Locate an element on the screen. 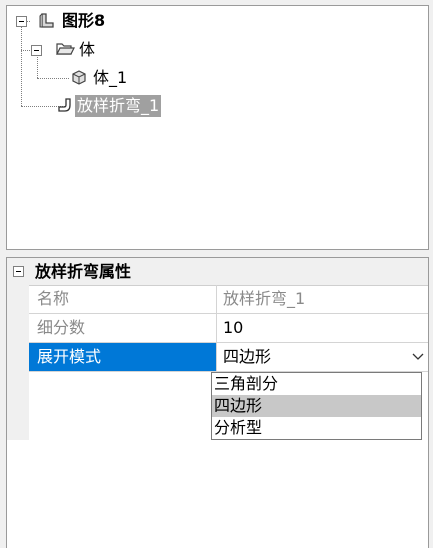 This screenshot has width=433, height=548. property-row-unfold-mode: 展开模式 四边形 is located at coordinates (228, 357).